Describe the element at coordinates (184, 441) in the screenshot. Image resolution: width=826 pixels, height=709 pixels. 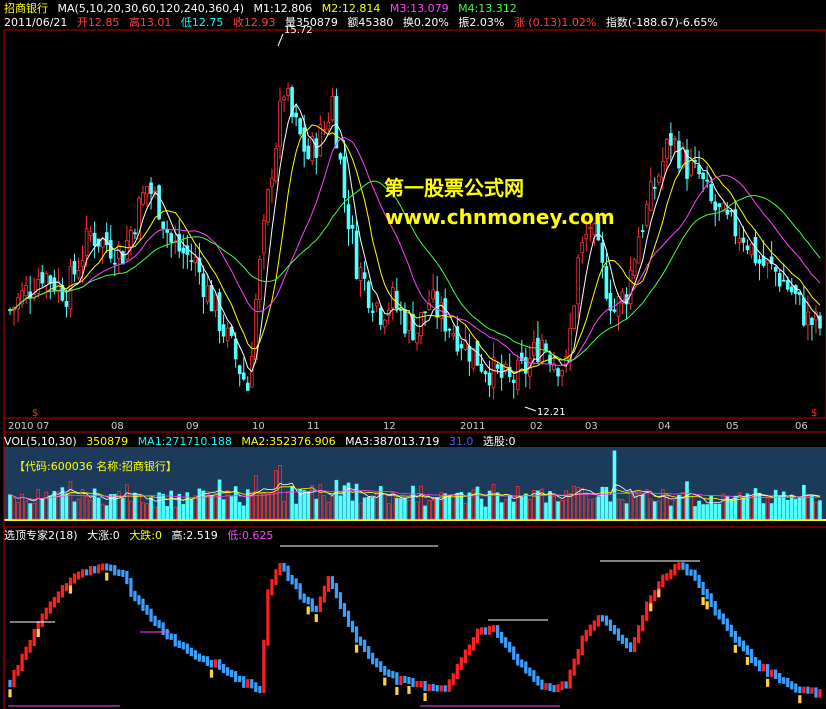
I see `vol-ma1: MA1:271710.188` at that location.